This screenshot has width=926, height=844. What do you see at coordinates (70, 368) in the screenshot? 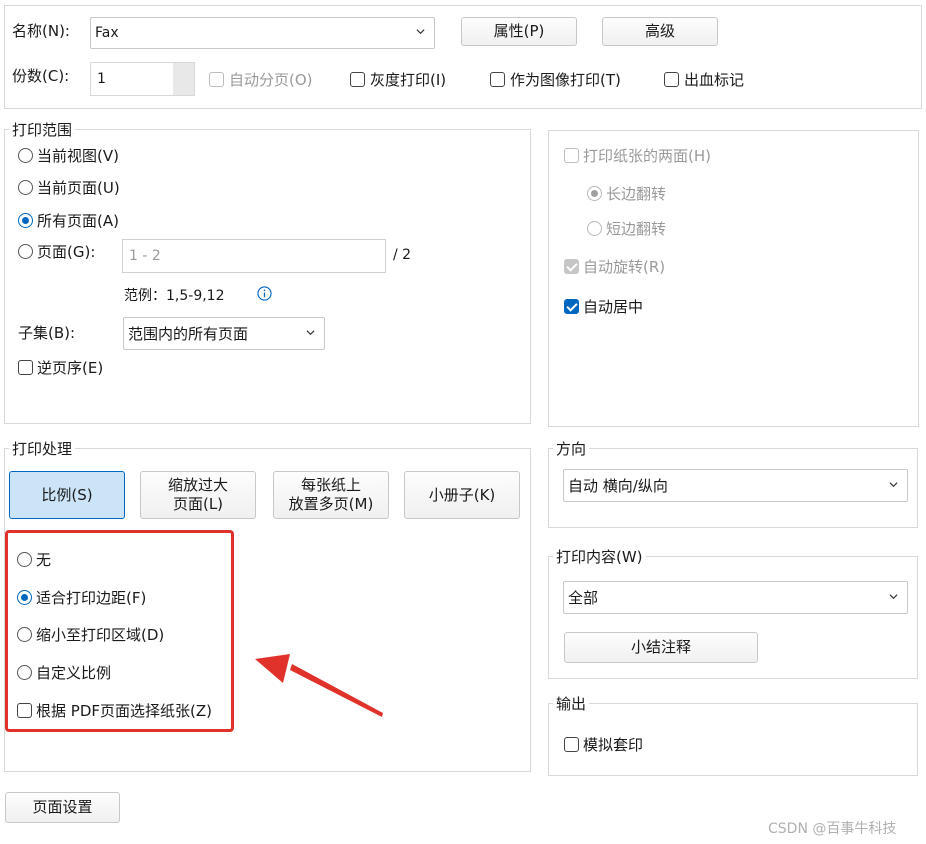
I see `reverse-pages-label: 逆页序(E)` at bounding box center [70, 368].